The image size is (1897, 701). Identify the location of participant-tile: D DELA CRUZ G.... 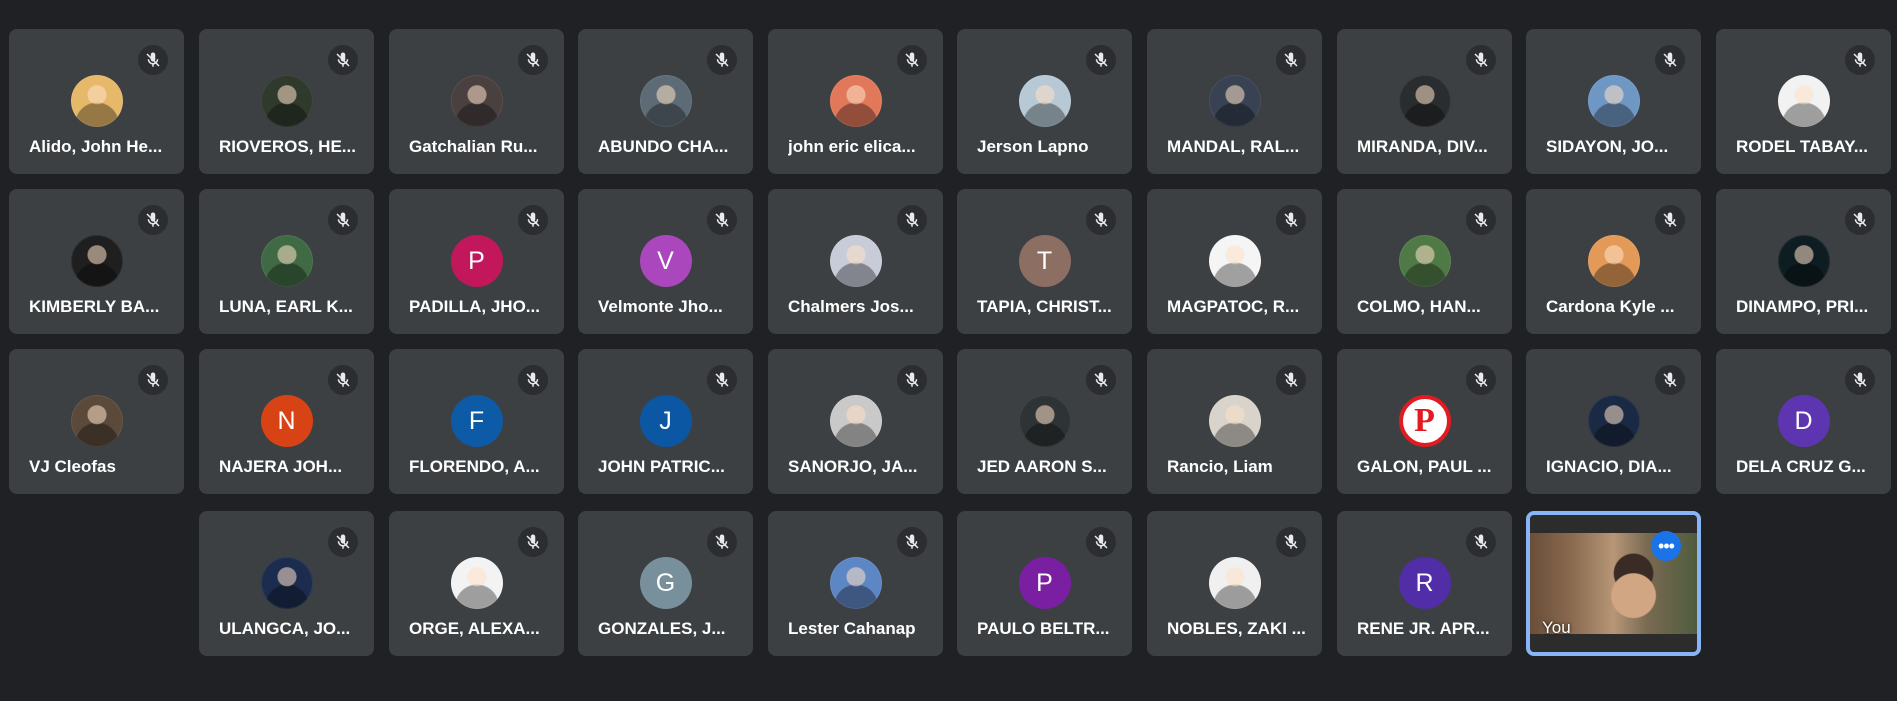
(1803, 421).